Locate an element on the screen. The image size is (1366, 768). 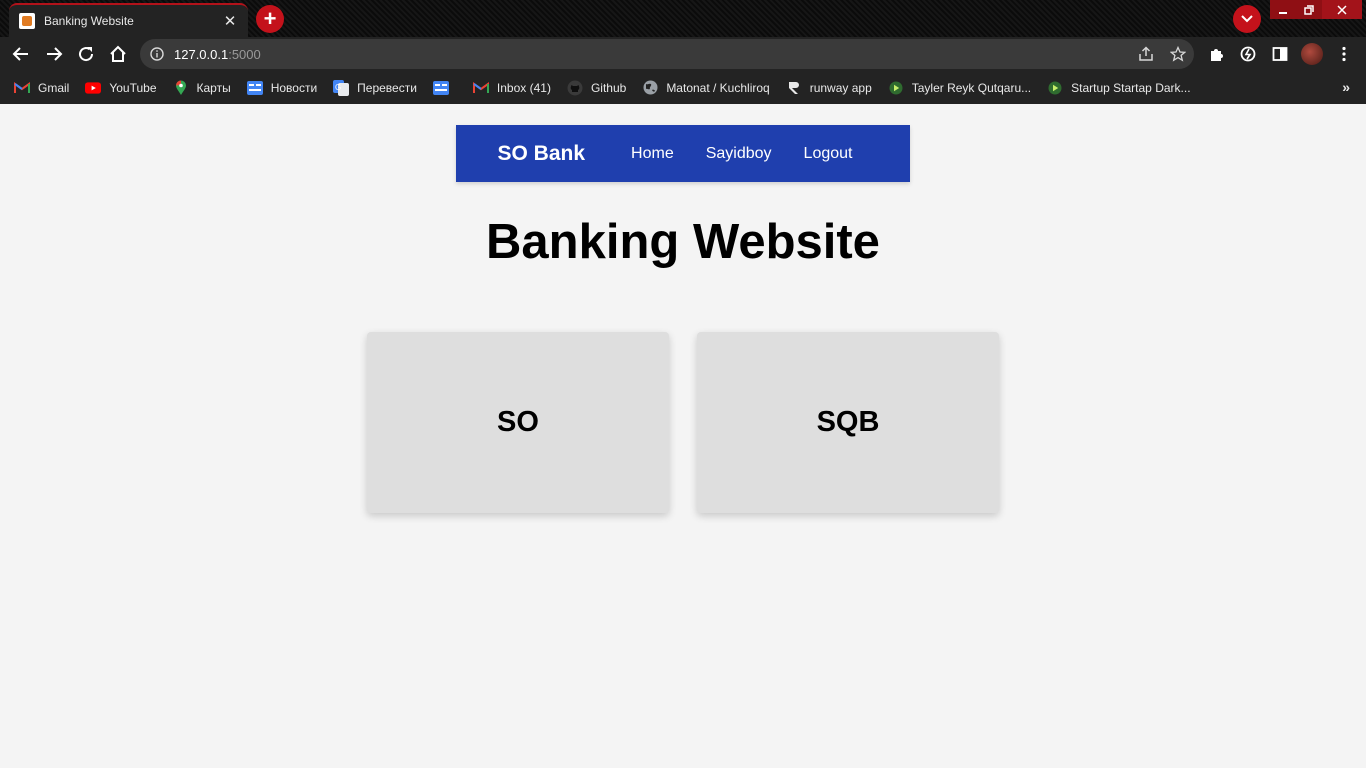
bank-card-so: SO is located at coordinates (518, 422).